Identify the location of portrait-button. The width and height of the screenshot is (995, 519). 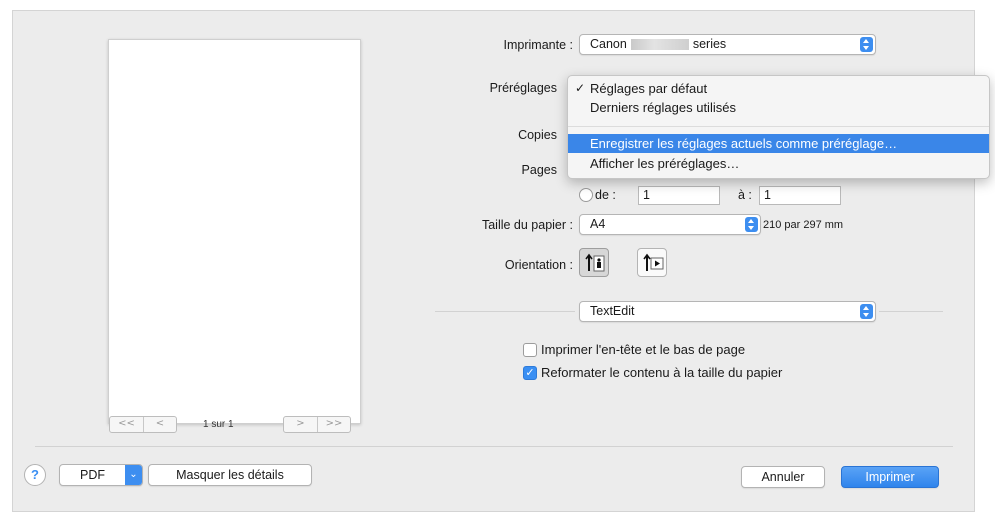
(594, 262).